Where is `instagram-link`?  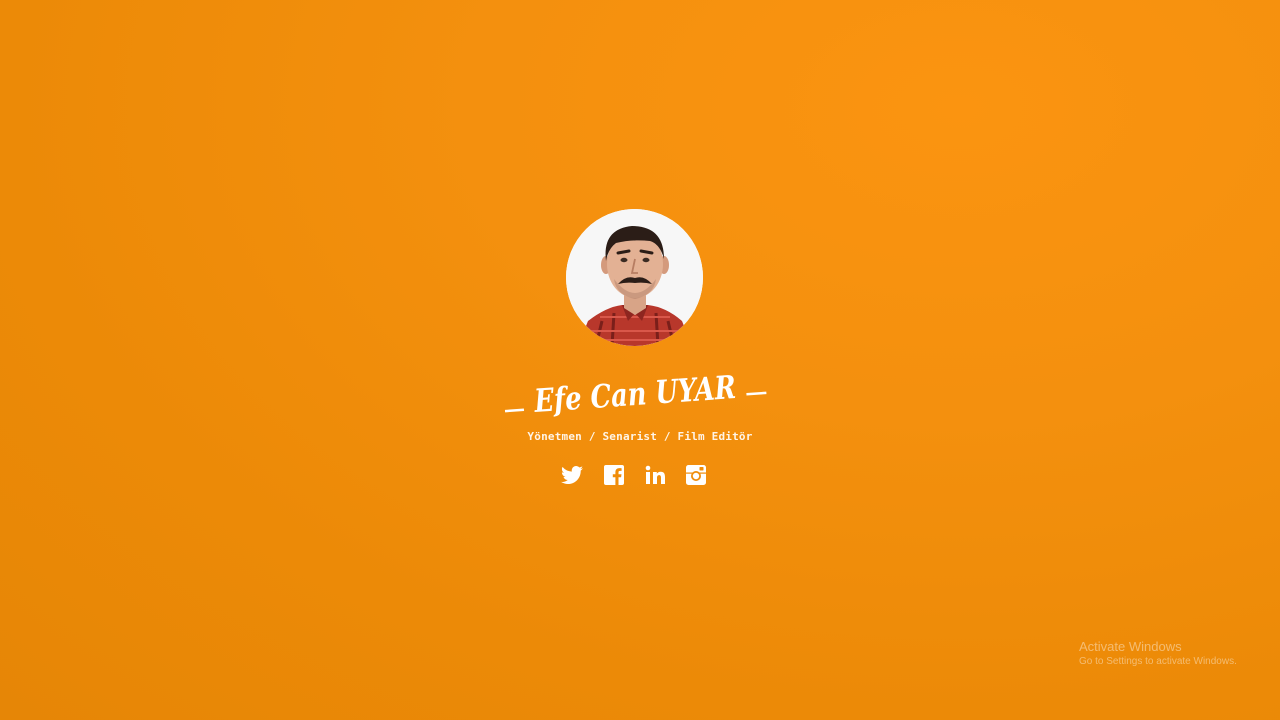 instagram-link is located at coordinates (696, 475).